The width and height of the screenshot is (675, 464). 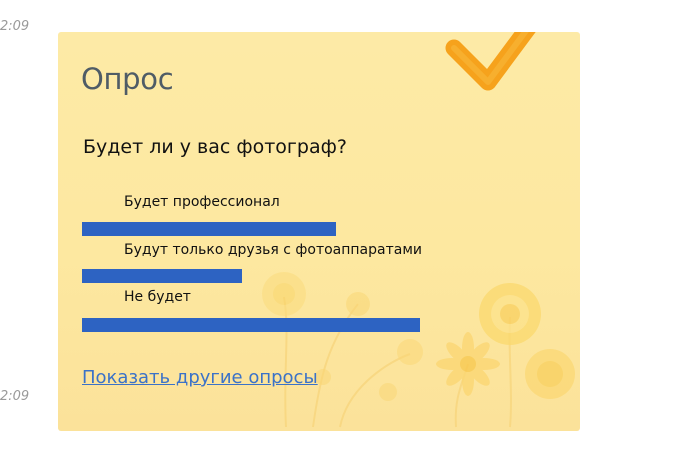 I want to click on poll-question: Будет ли у вас фотограф?, so click(x=215, y=147).